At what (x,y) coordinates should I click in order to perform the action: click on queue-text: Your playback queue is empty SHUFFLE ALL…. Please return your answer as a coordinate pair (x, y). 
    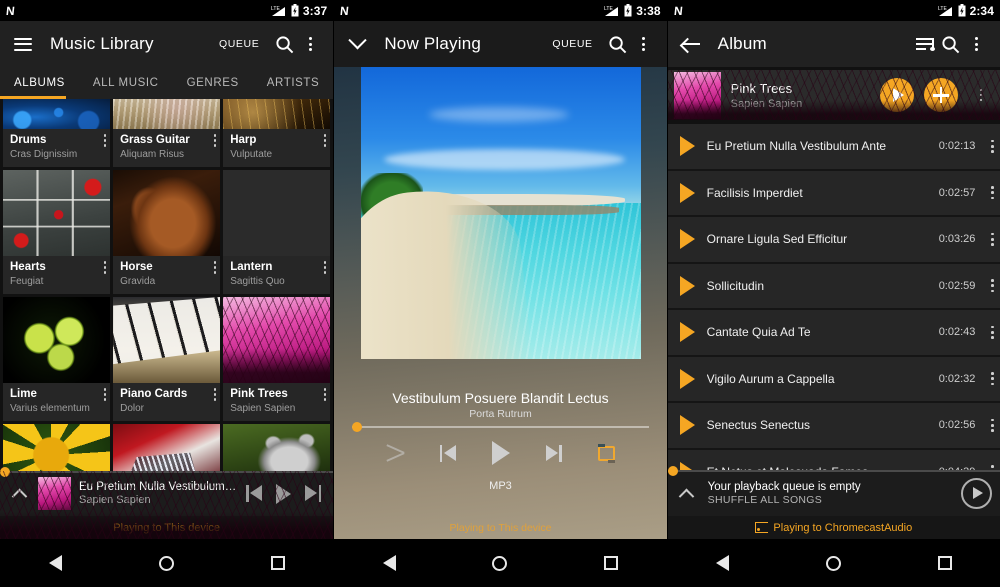
    Looking at the image, I should click on (829, 493).